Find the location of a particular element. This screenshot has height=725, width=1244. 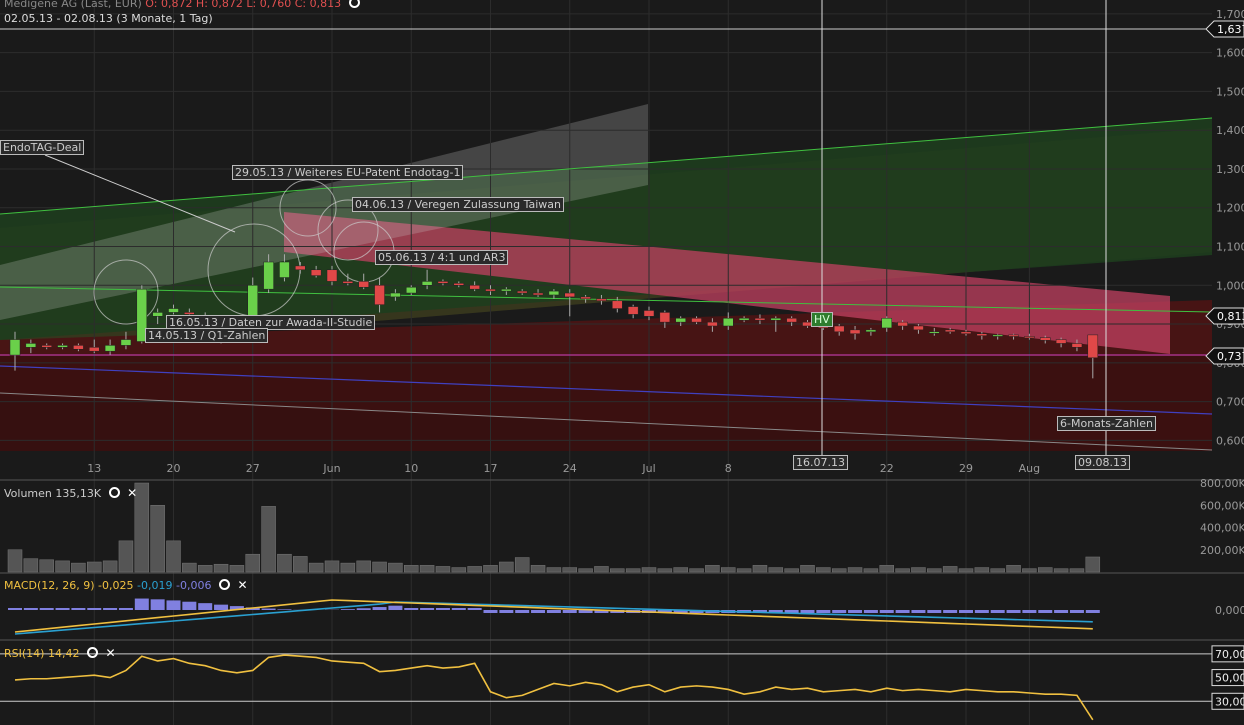

annotation-q1: 14.05.13 / Q1-Zahlen is located at coordinates (207, 335).